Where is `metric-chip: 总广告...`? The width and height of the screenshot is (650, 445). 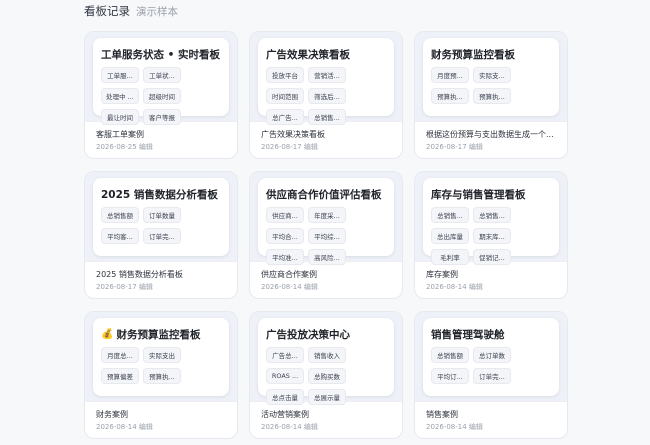 metric-chip: 总广告... is located at coordinates (285, 117).